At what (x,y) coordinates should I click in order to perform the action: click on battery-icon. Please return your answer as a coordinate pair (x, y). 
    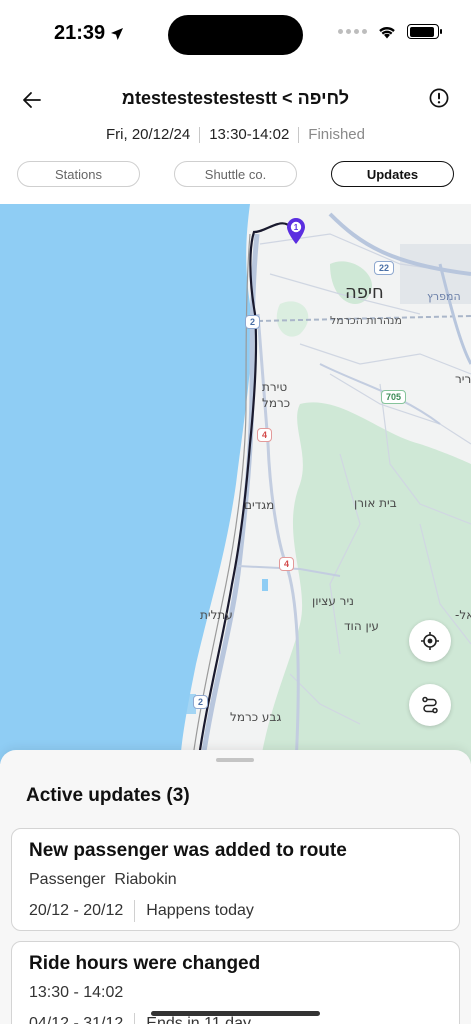
    Looking at the image, I should click on (424, 31).